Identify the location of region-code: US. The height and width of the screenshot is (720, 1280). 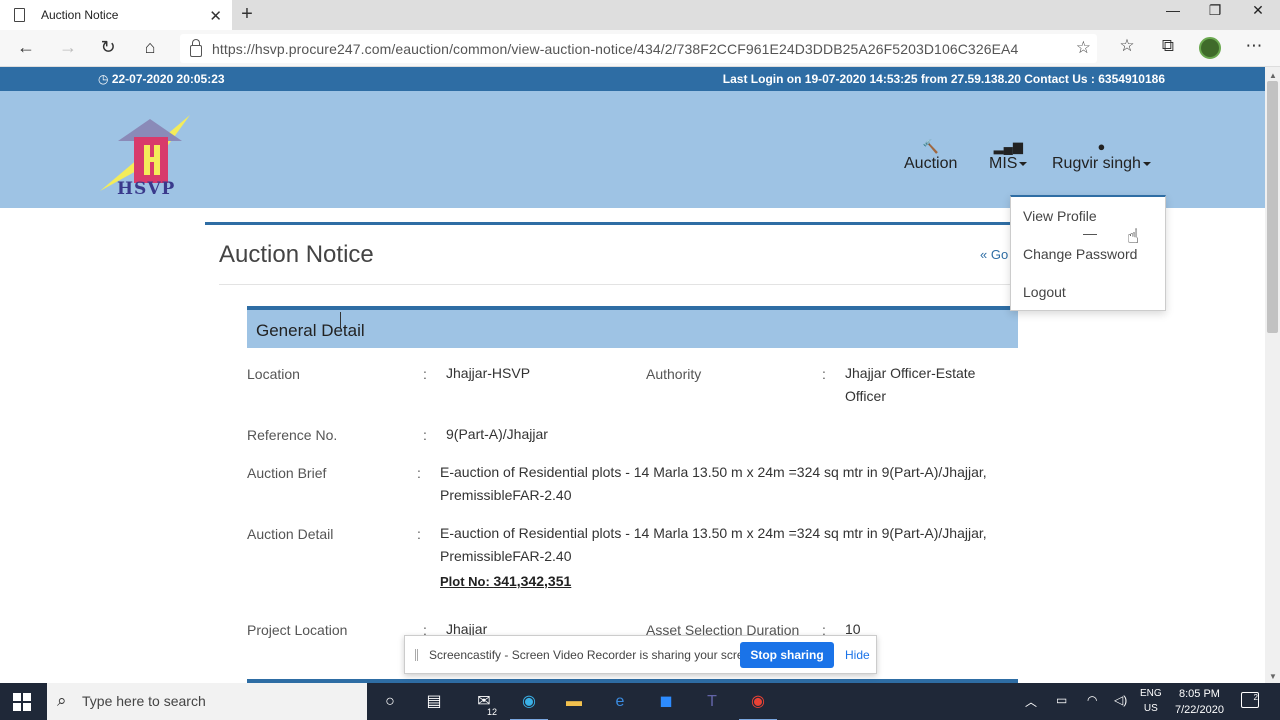
(1150, 708).